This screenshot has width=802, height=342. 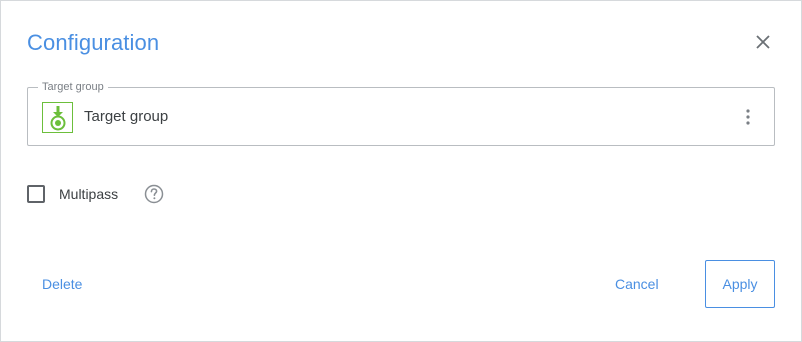 What do you see at coordinates (740, 284) in the screenshot?
I see `apply-button: Apply` at bounding box center [740, 284].